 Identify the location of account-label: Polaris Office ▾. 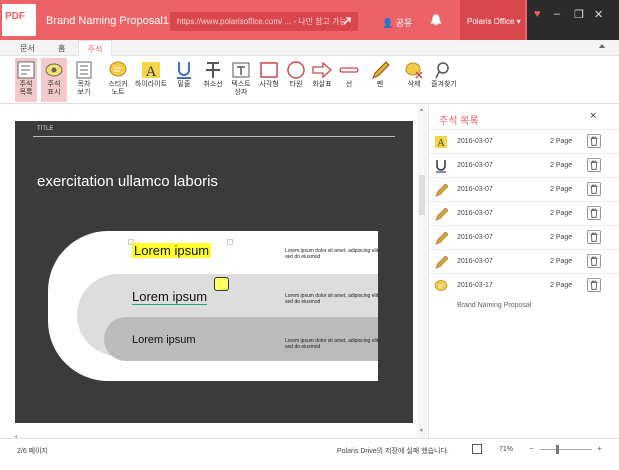
(494, 21).